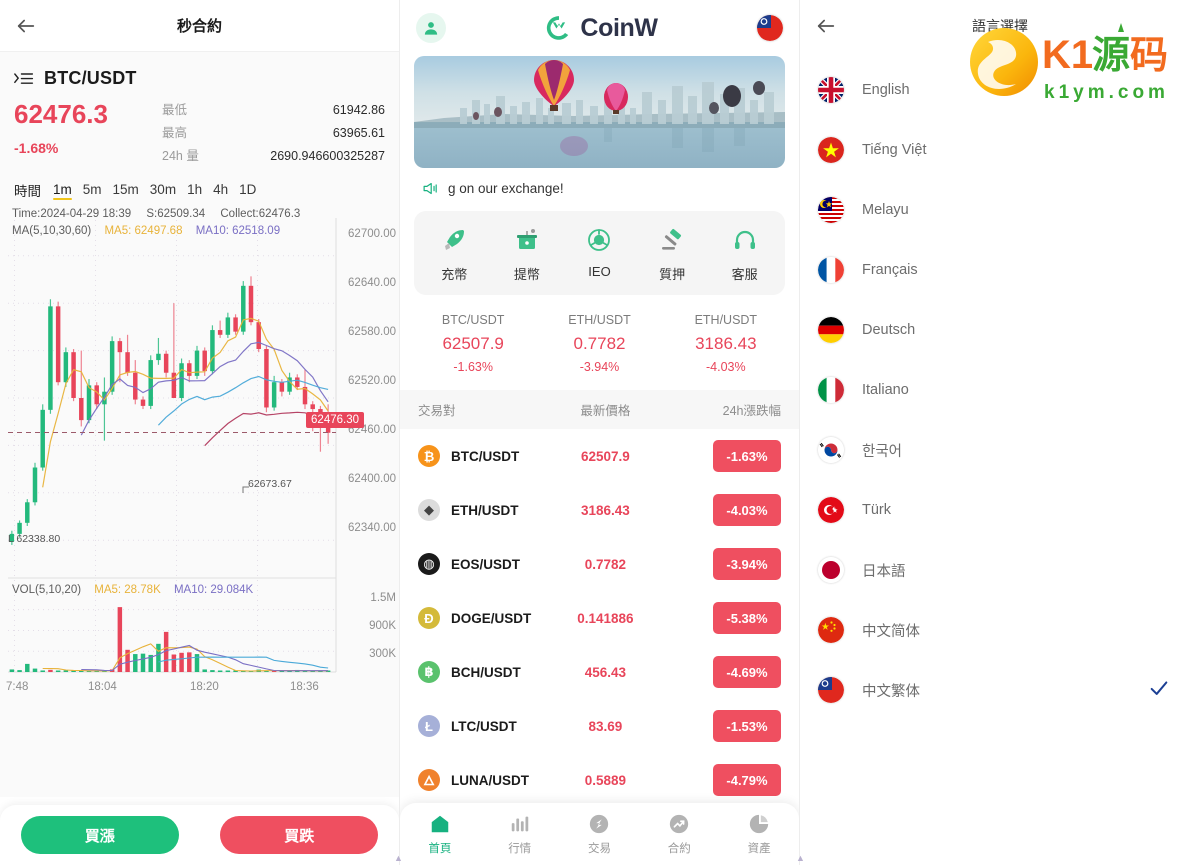 Image resolution: width=1200 pixels, height=865 pixels. I want to click on quick-action-withdraw: 提幣, so click(527, 254).